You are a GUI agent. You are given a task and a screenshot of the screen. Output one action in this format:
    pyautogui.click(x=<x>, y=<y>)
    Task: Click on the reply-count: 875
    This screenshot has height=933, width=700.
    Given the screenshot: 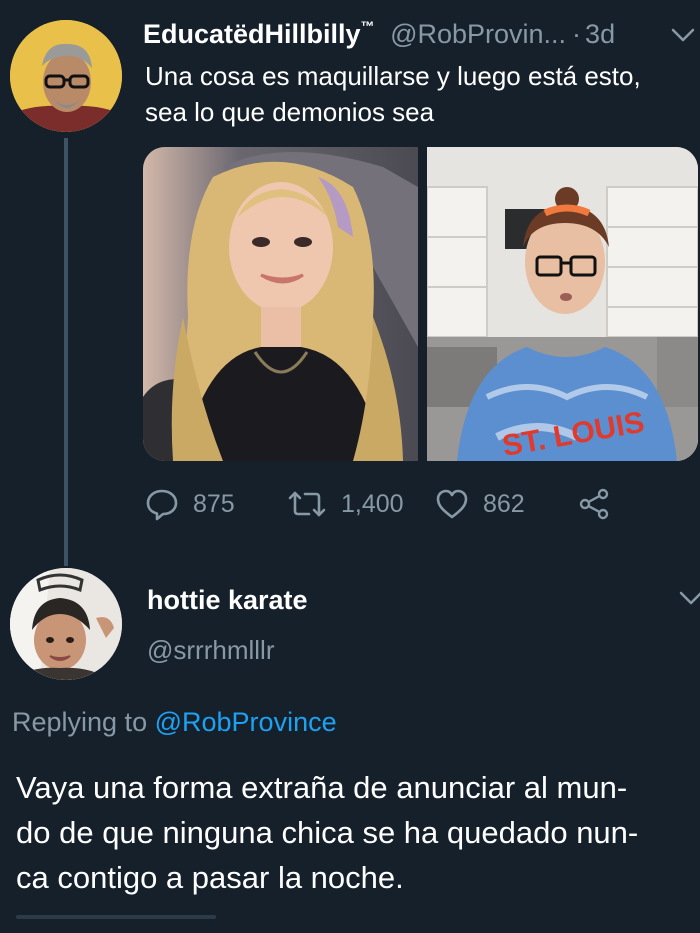 What is the action you would take?
    pyautogui.click(x=214, y=503)
    